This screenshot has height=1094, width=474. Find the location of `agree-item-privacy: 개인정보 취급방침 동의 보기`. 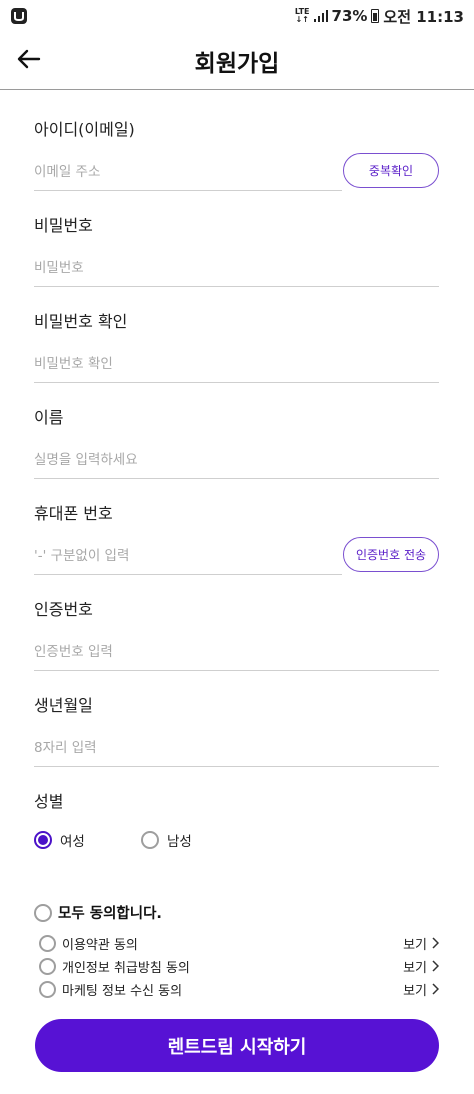

agree-item-privacy: 개인정보 취급방침 동의 보기 is located at coordinates (239, 966).